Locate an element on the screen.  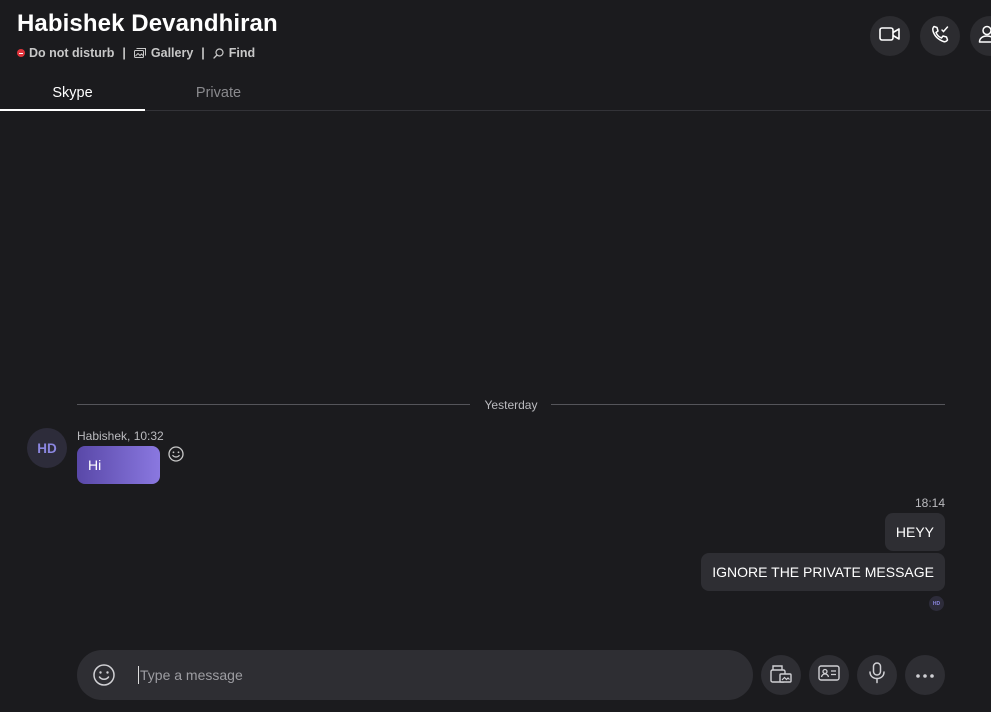
phone-icon is located at coordinates (940, 36).